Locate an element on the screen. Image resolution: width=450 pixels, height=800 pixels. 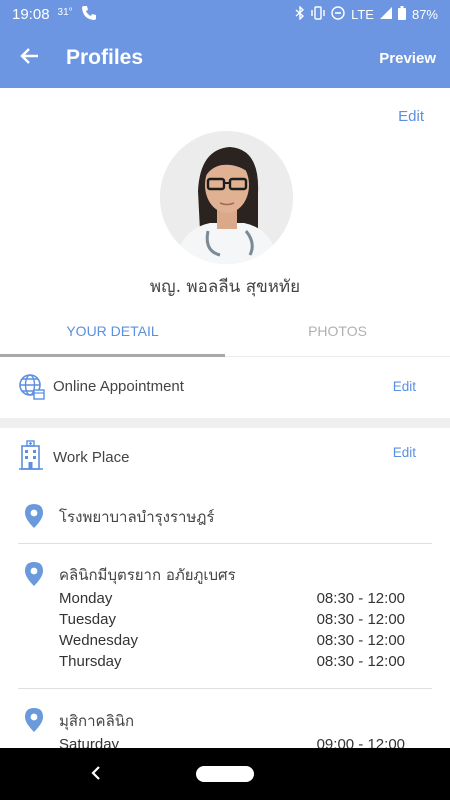
work-place-name: มุสิกาคลินิก is located at coordinates (97, 721).